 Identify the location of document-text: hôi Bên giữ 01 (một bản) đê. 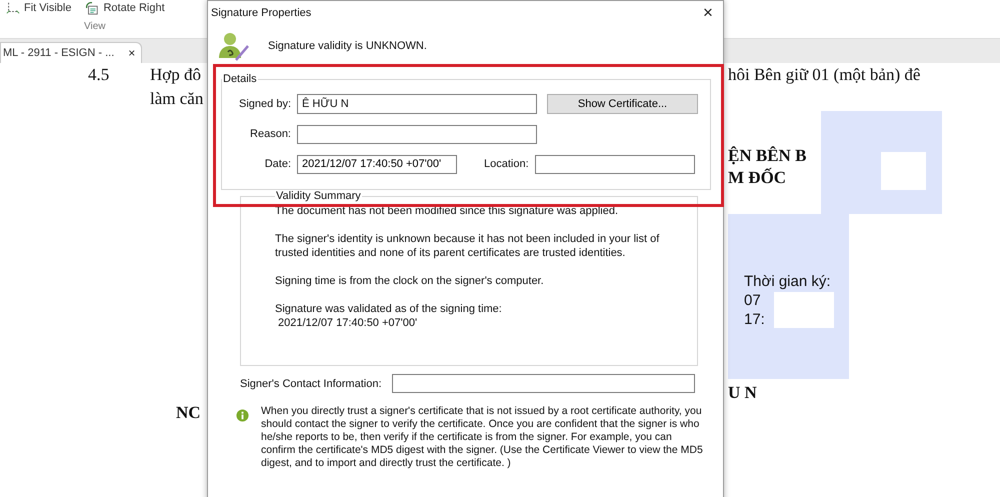
(825, 75).